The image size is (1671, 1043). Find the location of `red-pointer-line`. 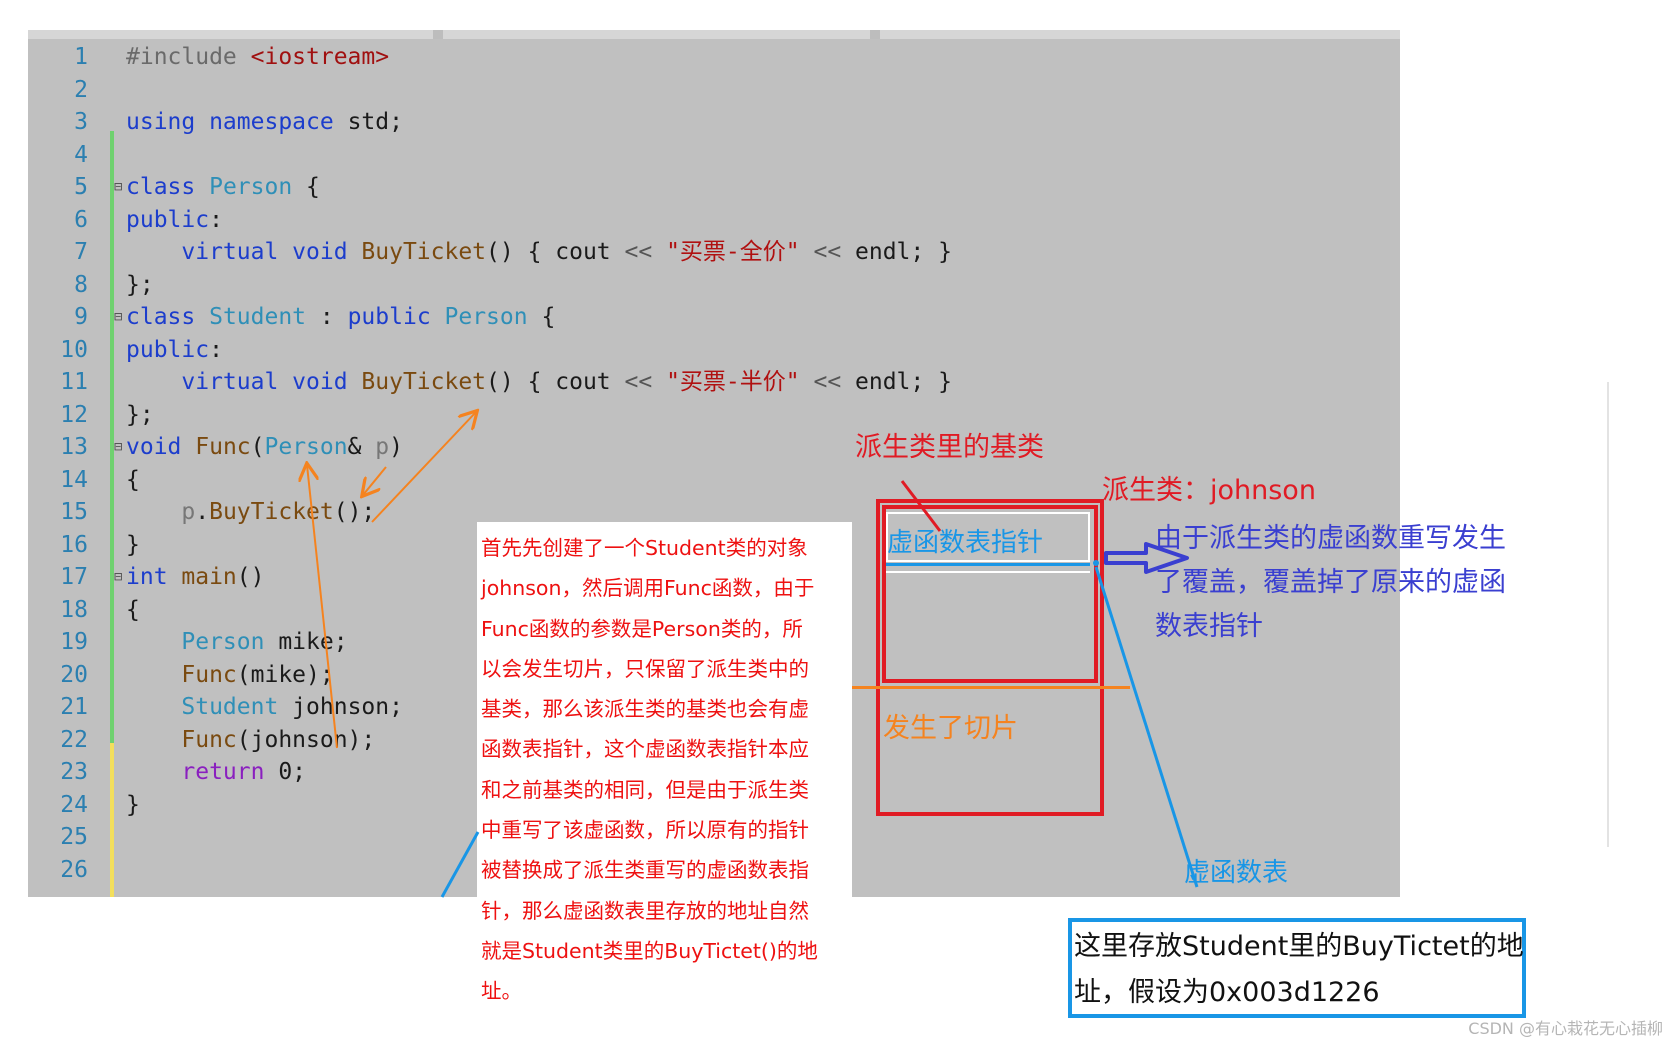

red-pointer-line is located at coordinates (921, 506).